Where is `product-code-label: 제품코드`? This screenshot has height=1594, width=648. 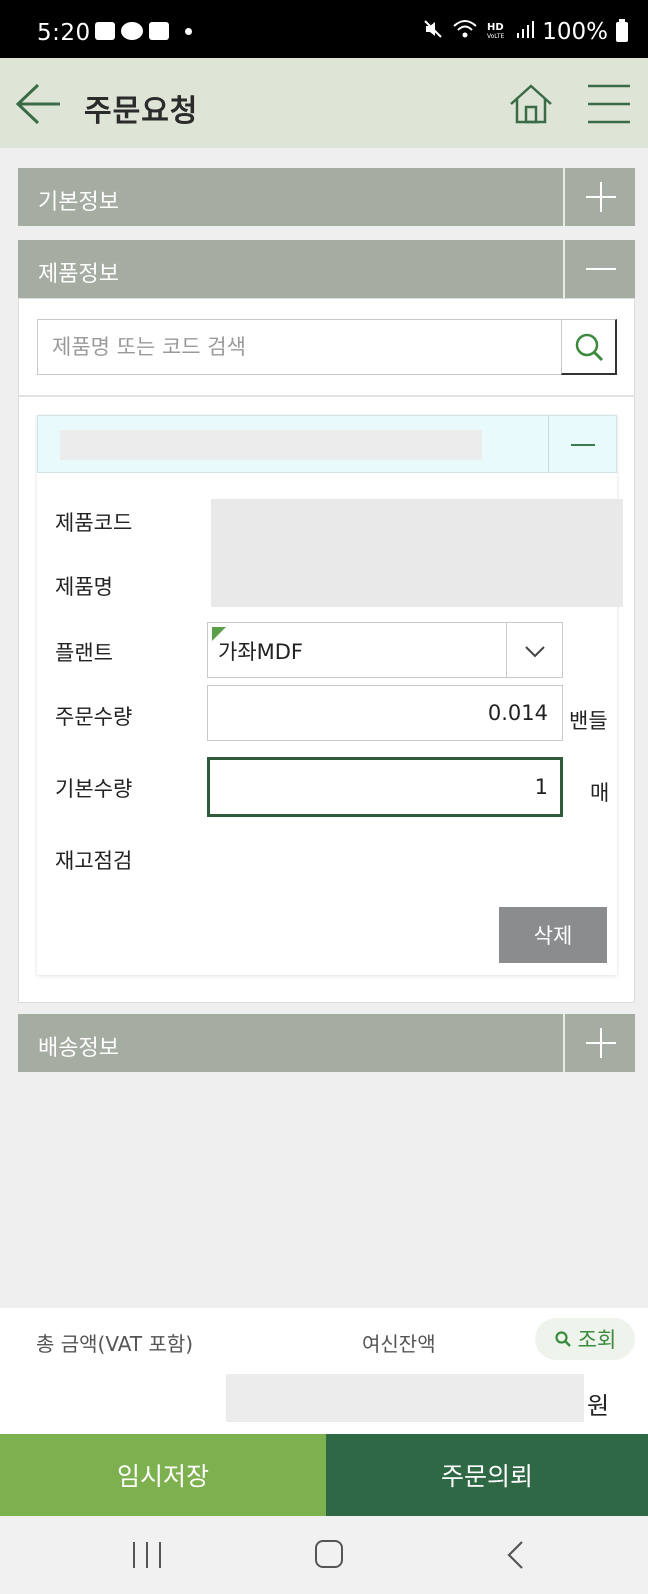 product-code-label: 제품코드 is located at coordinates (94, 523).